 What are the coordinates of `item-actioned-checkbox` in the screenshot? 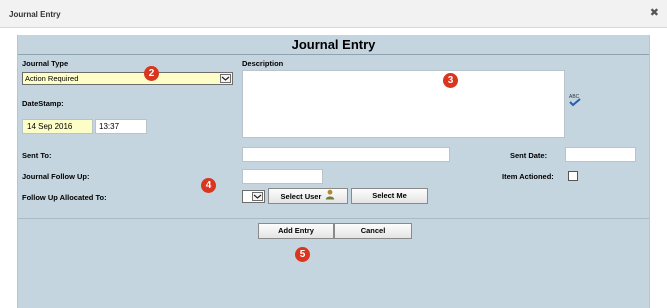 It's located at (573, 176).